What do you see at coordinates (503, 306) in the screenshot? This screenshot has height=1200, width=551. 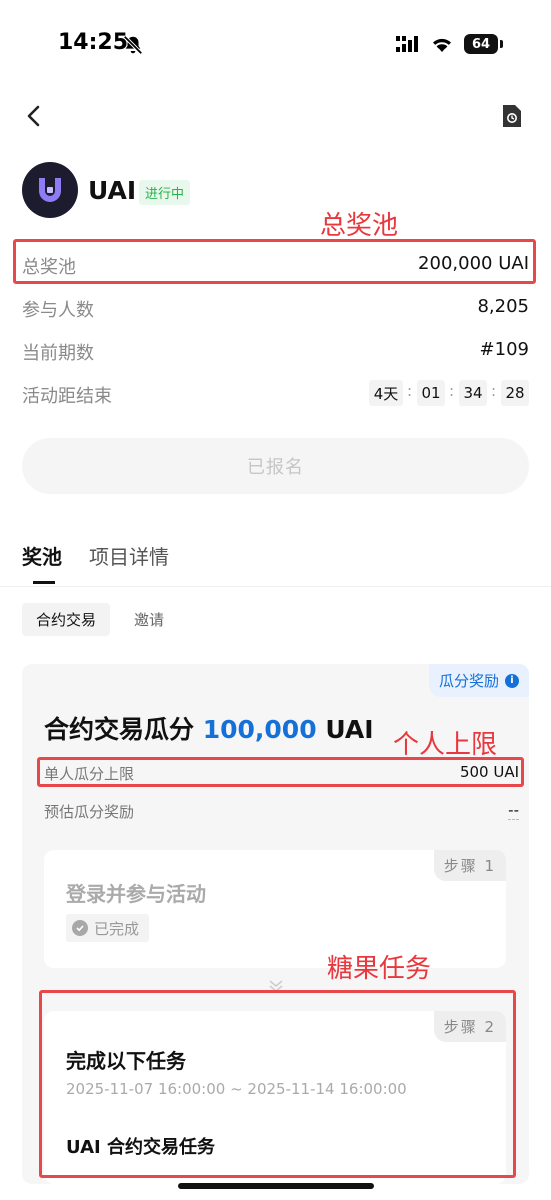 I see `stat-value-participants: 8,205` at bounding box center [503, 306].